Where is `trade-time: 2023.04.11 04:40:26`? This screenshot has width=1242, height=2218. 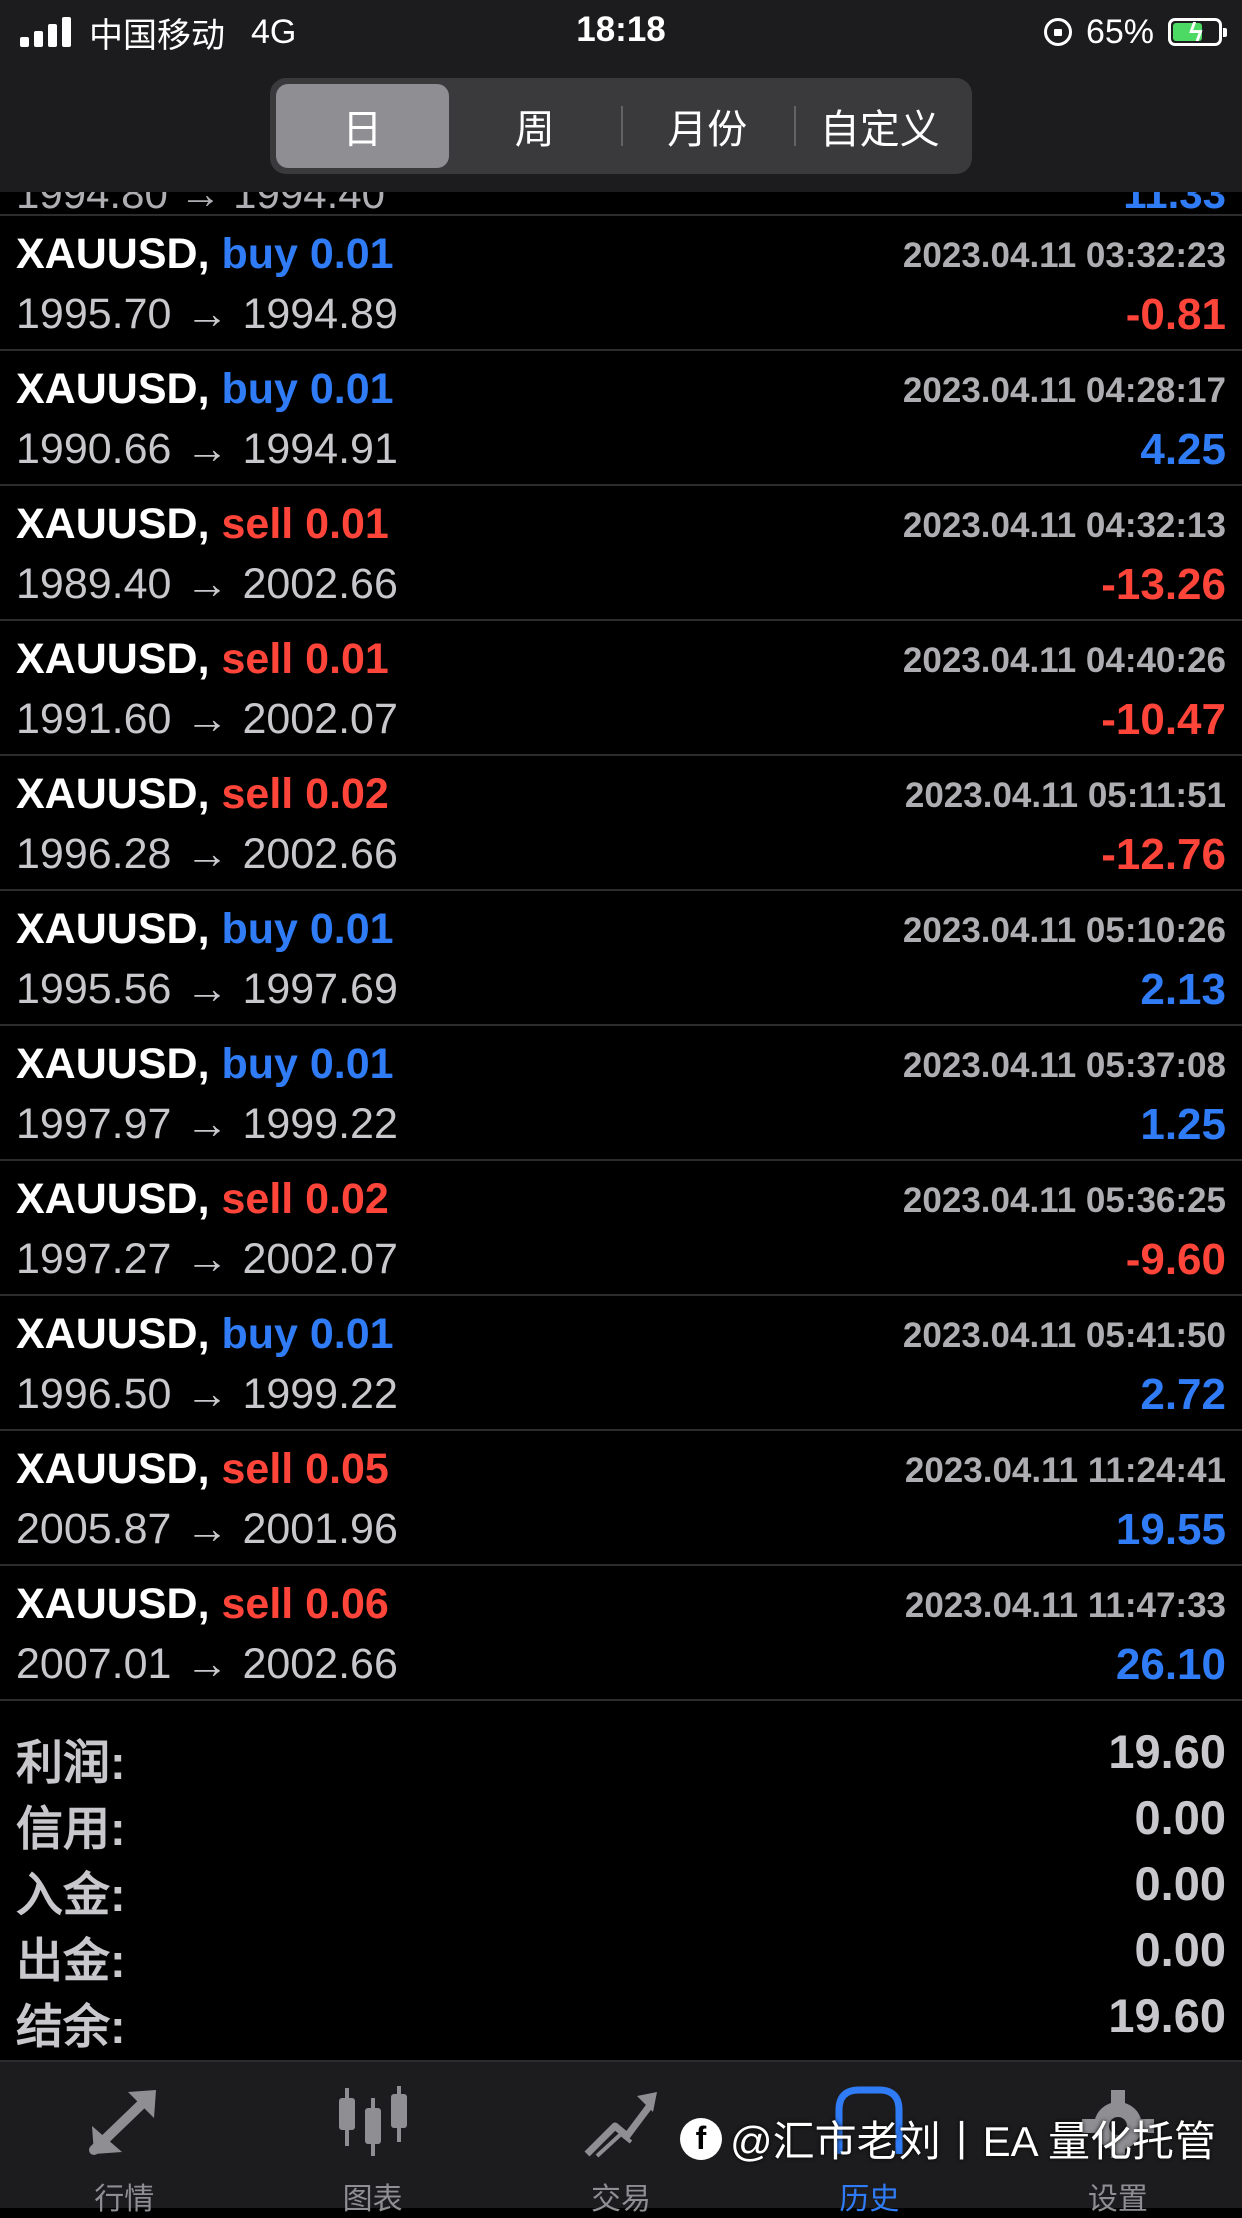 trade-time: 2023.04.11 04:40:26 is located at coordinates (1064, 660).